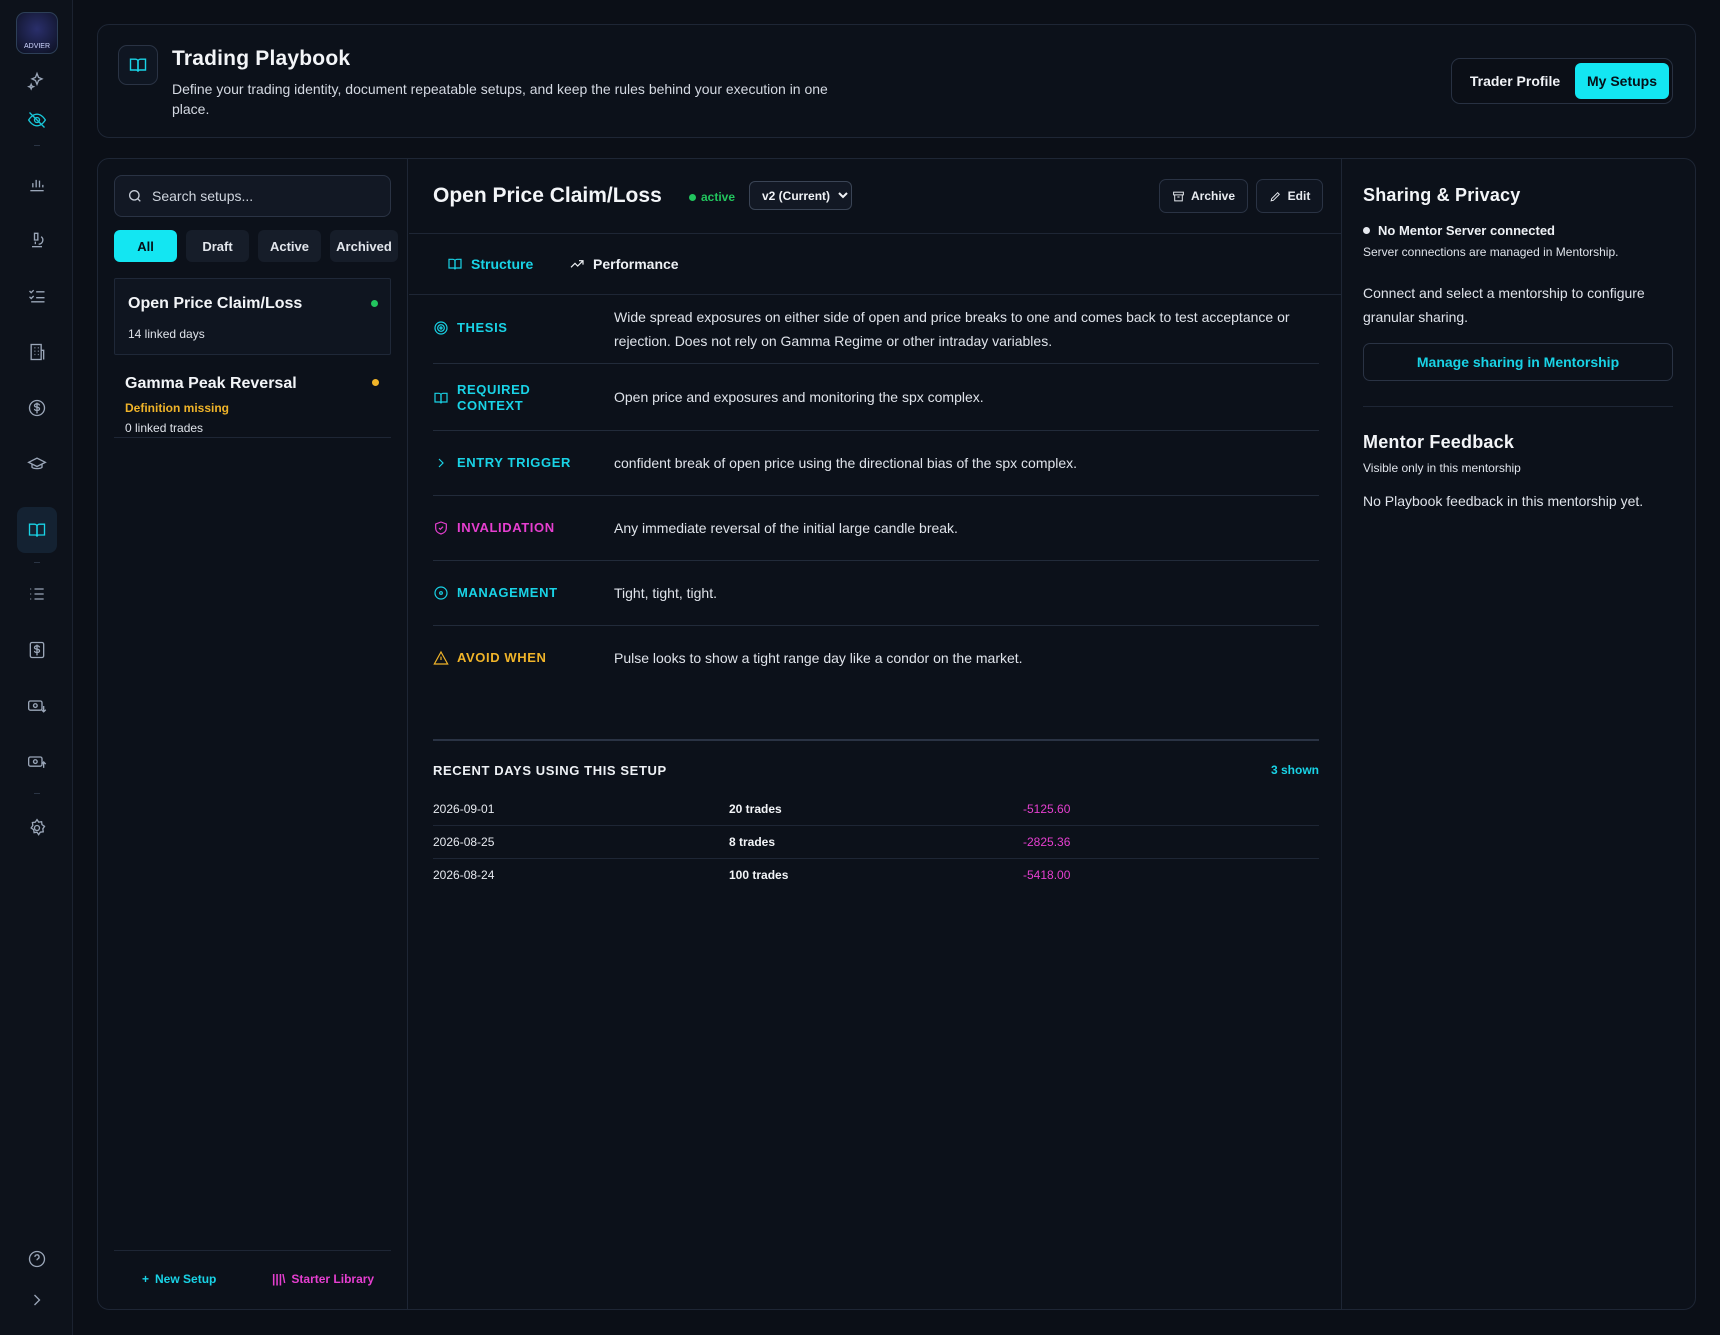 The width and height of the screenshot is (1720, 1335). Describe the element at coordinates (1178, 196) in the screenshot. I see `archive-icon` at that location.